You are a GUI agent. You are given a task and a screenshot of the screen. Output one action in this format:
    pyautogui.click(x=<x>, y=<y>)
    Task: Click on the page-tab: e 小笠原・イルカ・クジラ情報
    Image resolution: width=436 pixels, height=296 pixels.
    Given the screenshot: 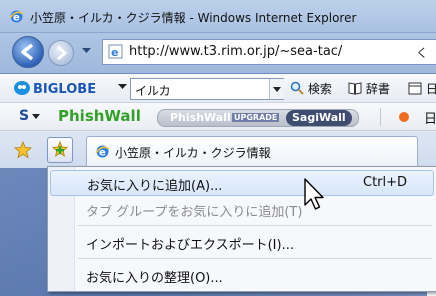 What is the action you would take?
    pyautogui.click(x=252, y=151)
    